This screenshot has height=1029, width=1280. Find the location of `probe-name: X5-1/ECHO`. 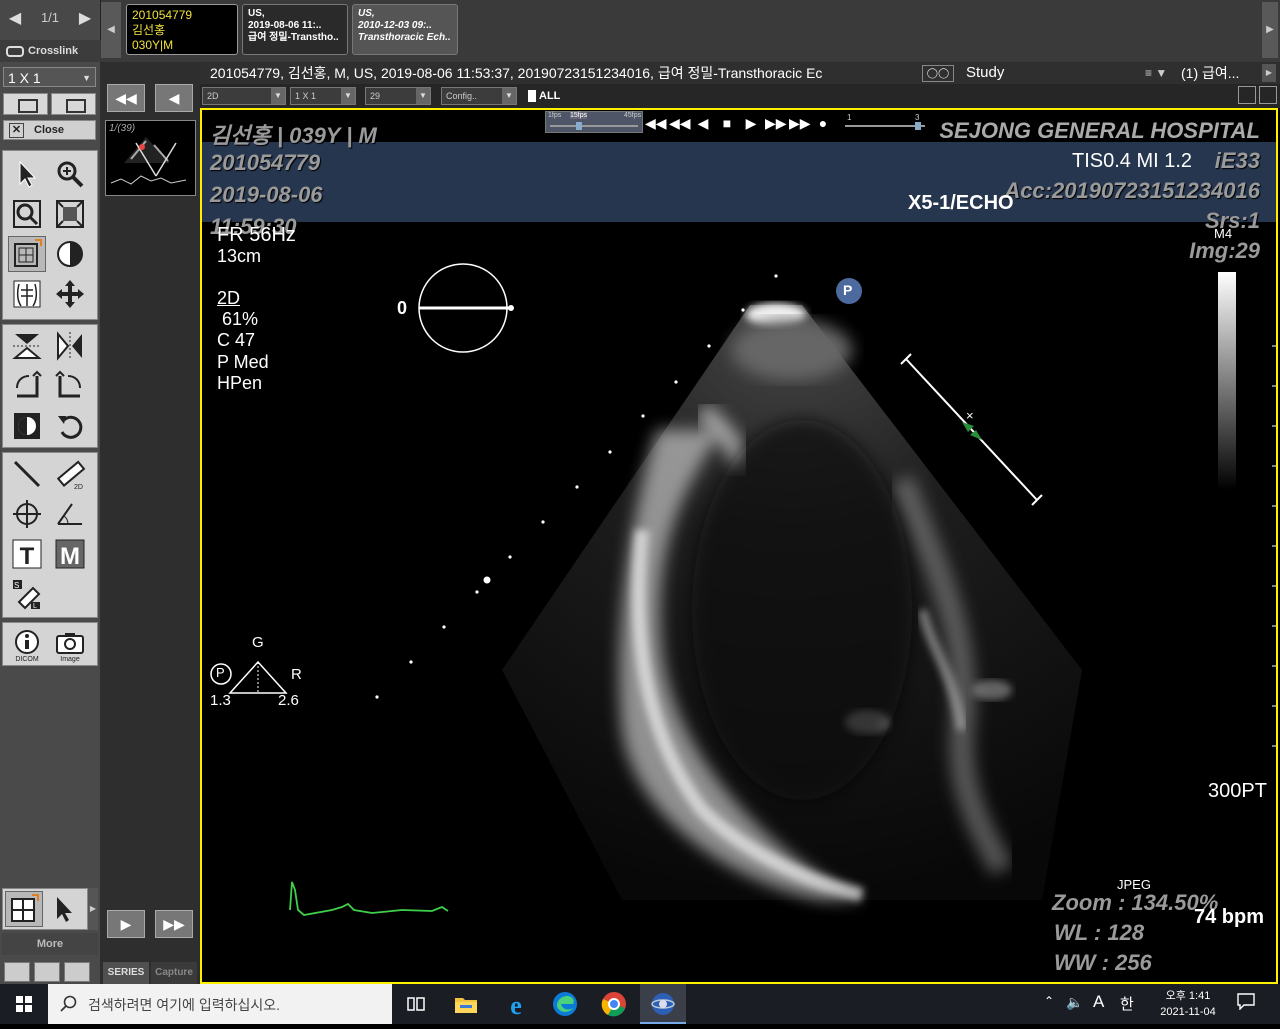

probe-name: X5-1/ECHO is located at coordinates (961, 203).